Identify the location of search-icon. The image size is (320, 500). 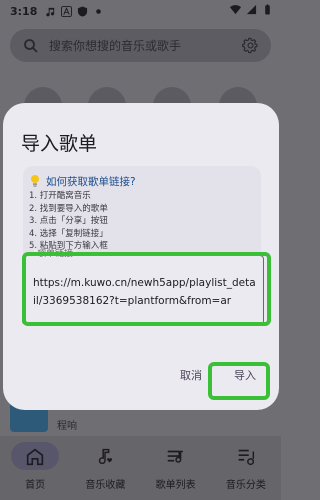
(31, 45).